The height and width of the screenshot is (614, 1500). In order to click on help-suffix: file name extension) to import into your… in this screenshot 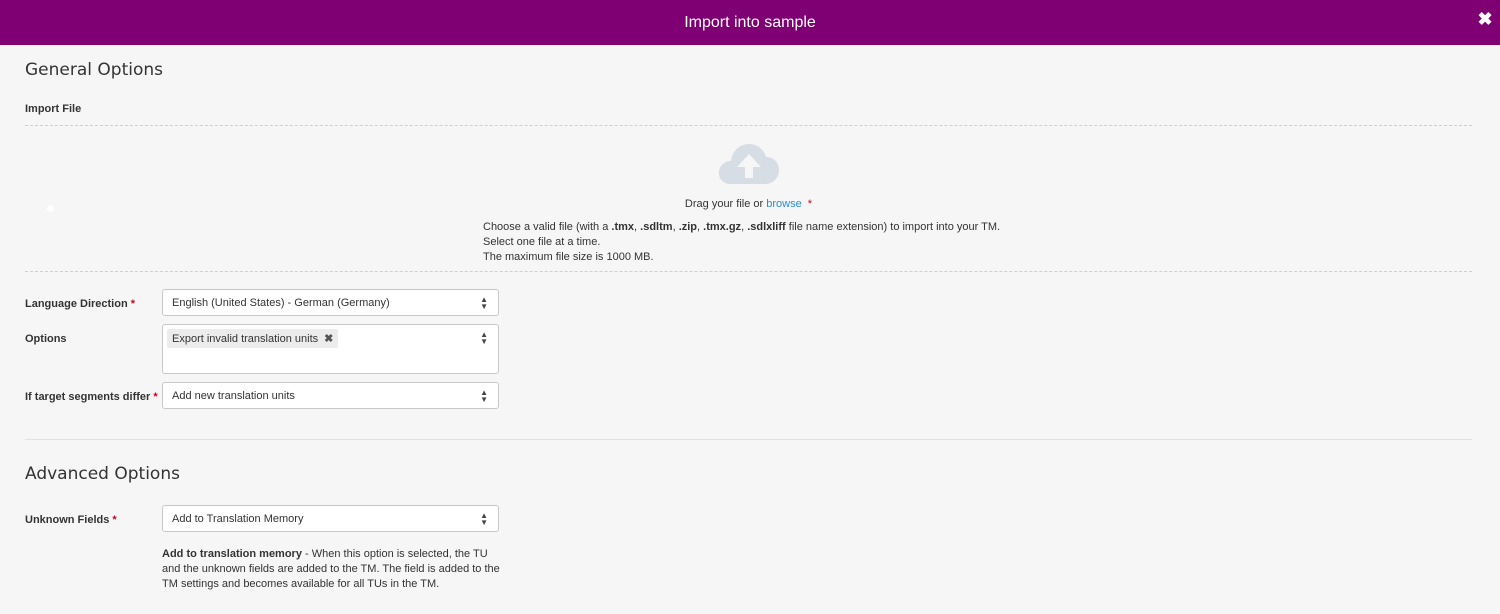, I will do `click(894, 227)`.